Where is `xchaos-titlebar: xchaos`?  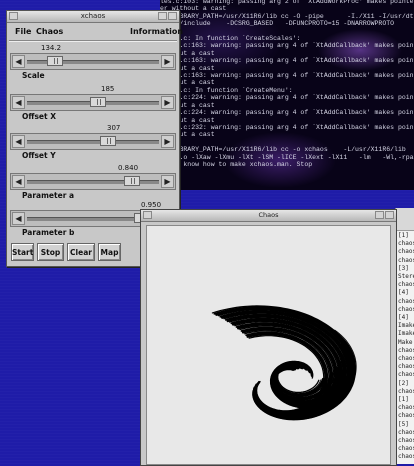
xchaos-titlebar: xchaos is located at coordinates (93, 17).